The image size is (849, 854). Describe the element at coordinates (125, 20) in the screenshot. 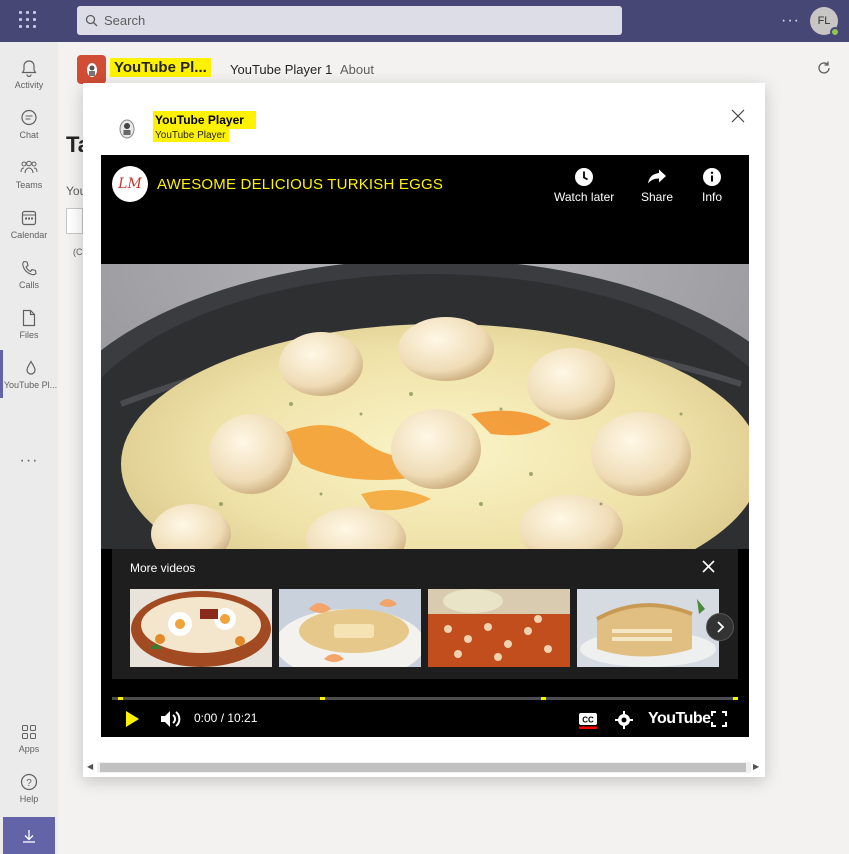

I see `search-placeholder: Search` at that location.